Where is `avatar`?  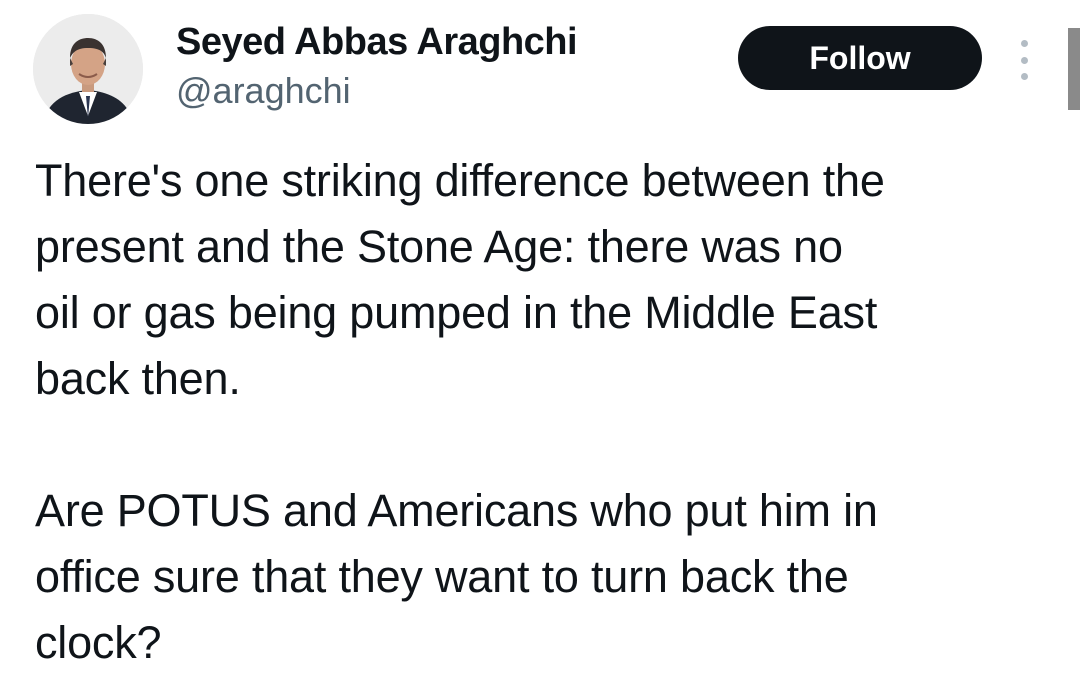
avatar is located at coordinates (88, 69).